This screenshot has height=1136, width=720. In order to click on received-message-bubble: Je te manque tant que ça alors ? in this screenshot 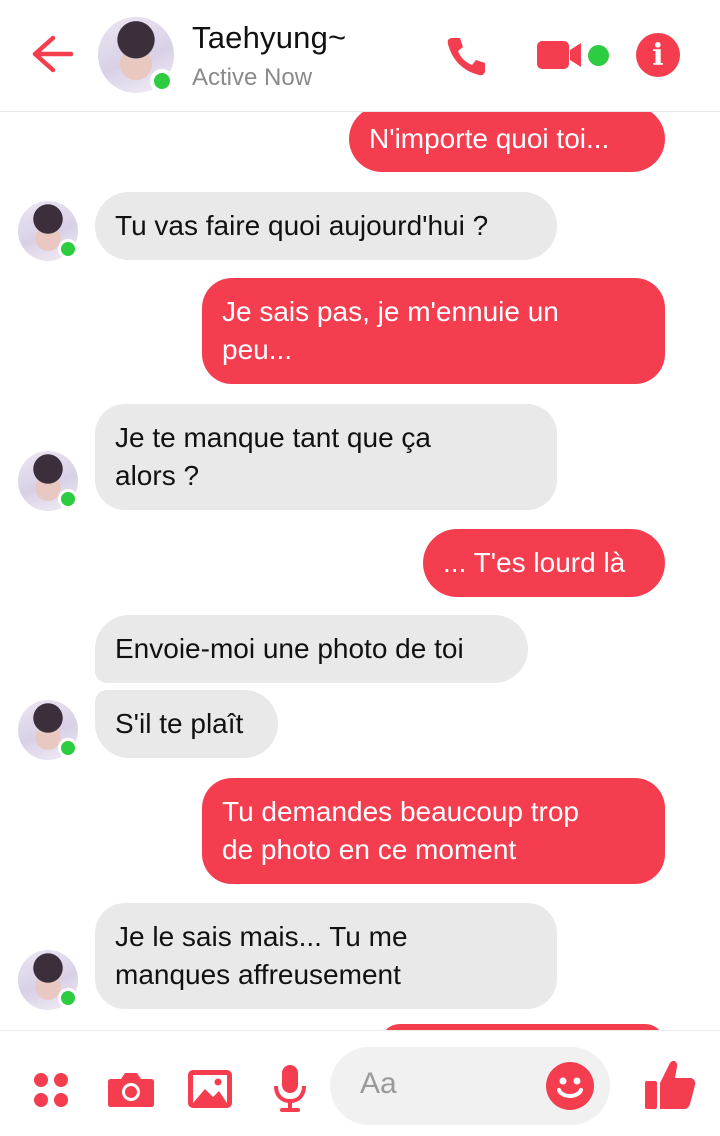, I will do `click(326, 457)`.